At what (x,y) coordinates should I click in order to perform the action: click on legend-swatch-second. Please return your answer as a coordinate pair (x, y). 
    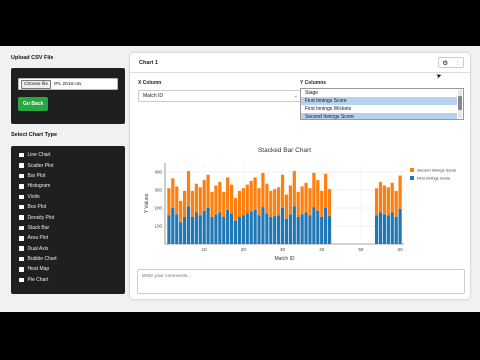
    Looking at the image, I should click on (412, 170).